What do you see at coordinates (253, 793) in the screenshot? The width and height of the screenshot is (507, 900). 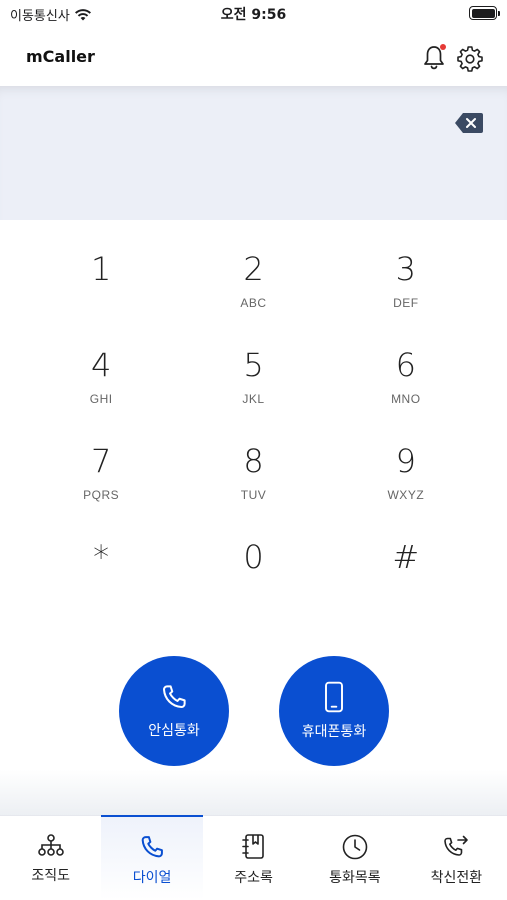 I see `bottom-fade` at bounding box center [253, 793].